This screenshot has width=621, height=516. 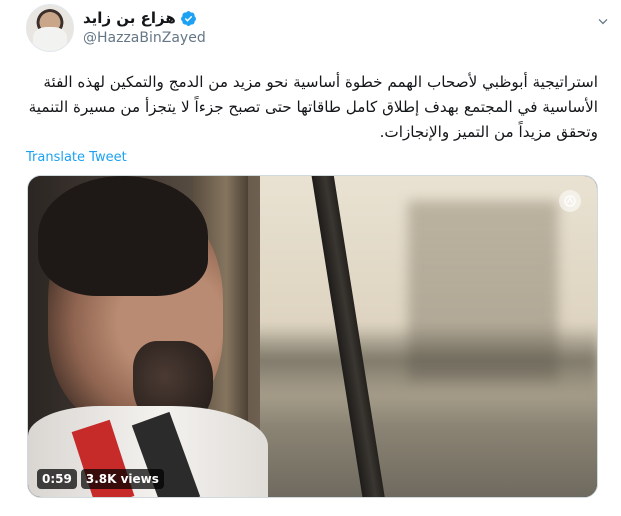 What do you see at coordinates (603, 22) in the screenshot?
I see `chevron-down-icon` at bounding box center [603, 22].